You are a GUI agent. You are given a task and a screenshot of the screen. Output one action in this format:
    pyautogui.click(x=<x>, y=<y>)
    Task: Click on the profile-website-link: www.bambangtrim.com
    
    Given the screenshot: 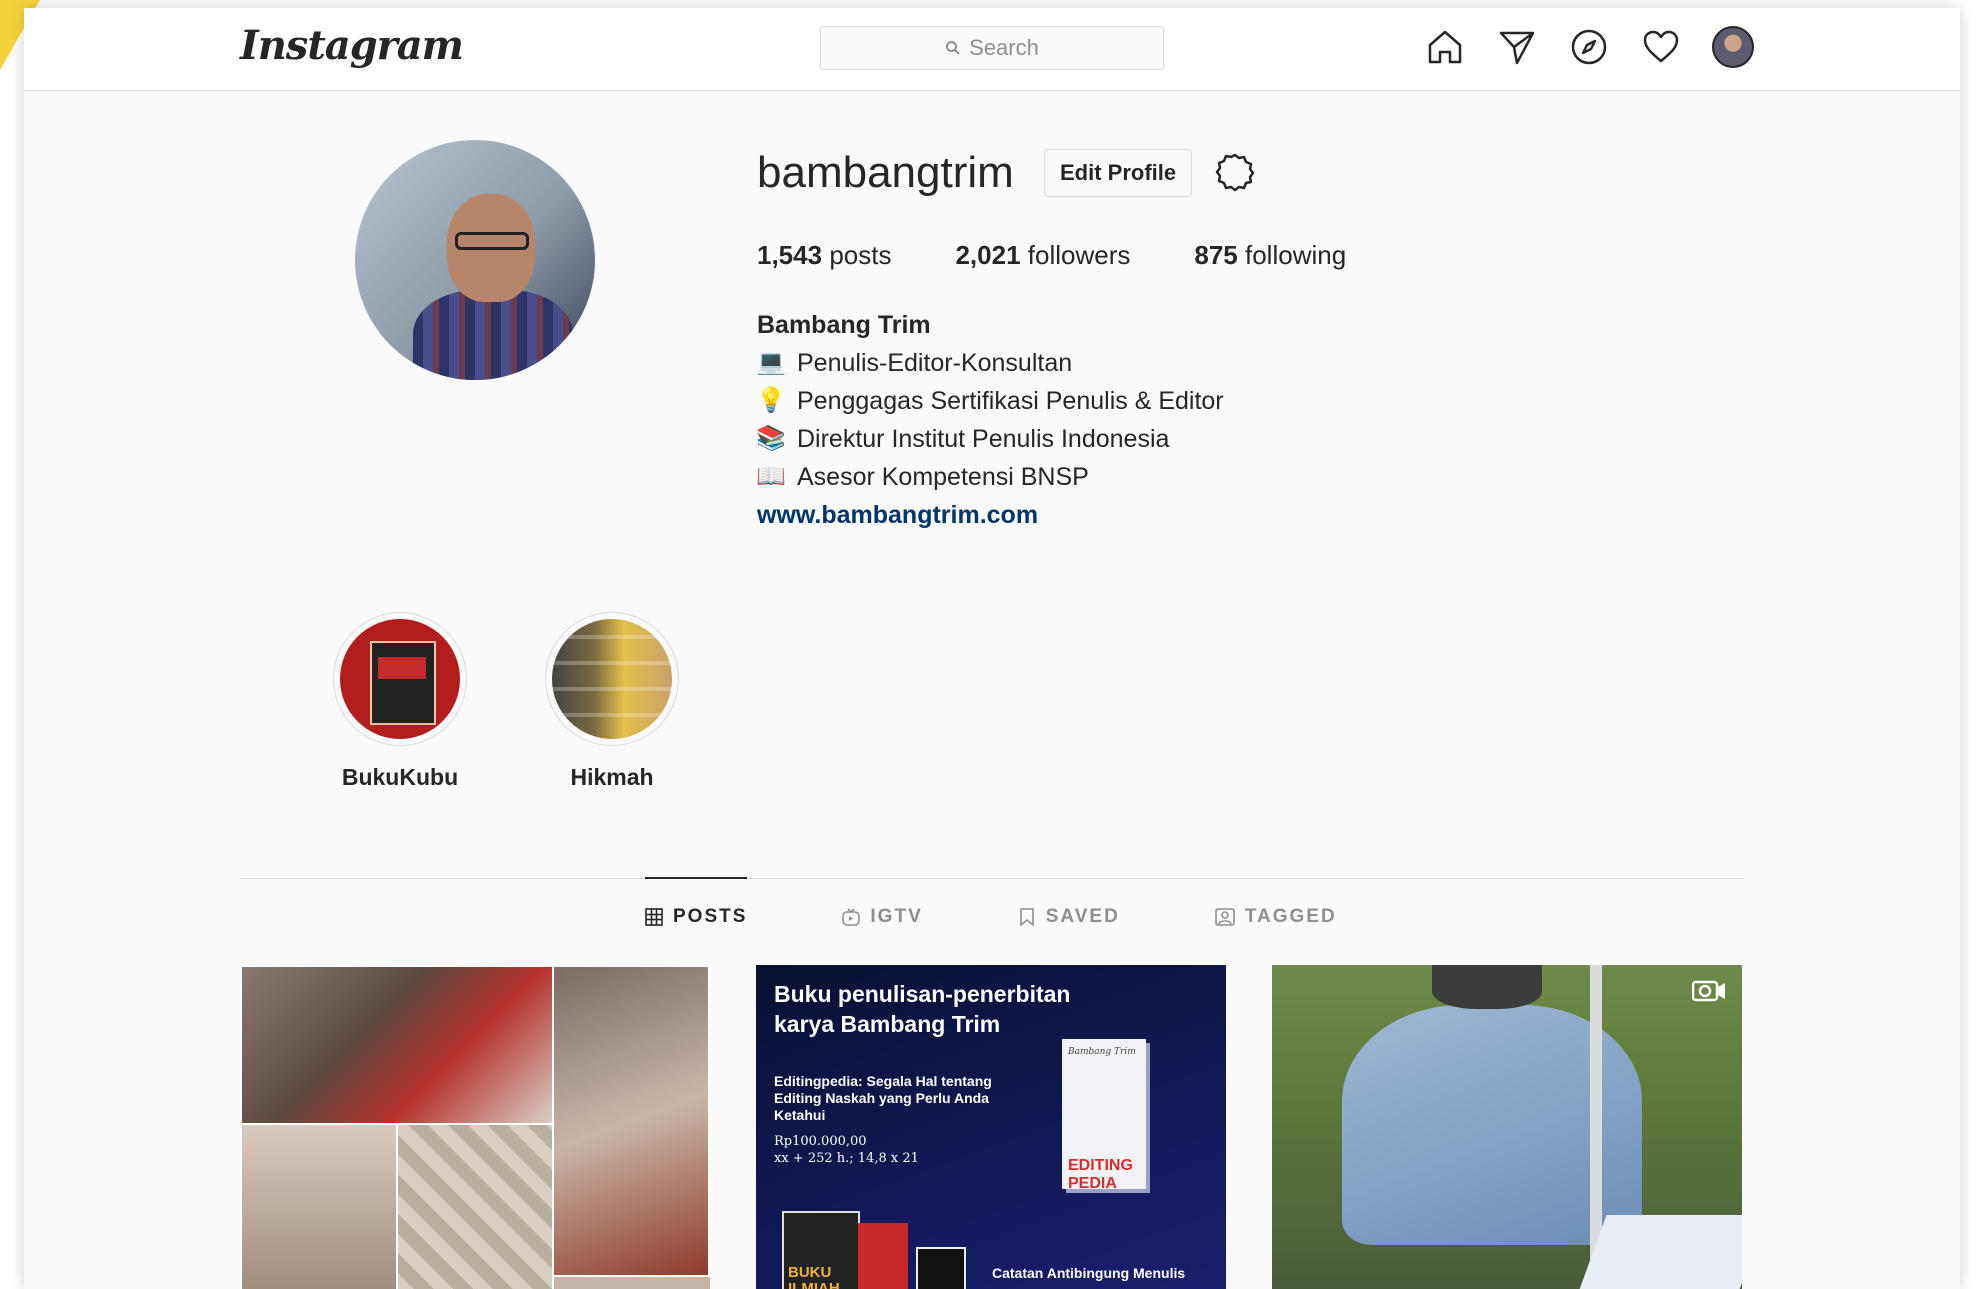 What is the action you would take?
    pyautogui.click(x=990, y=515)
    